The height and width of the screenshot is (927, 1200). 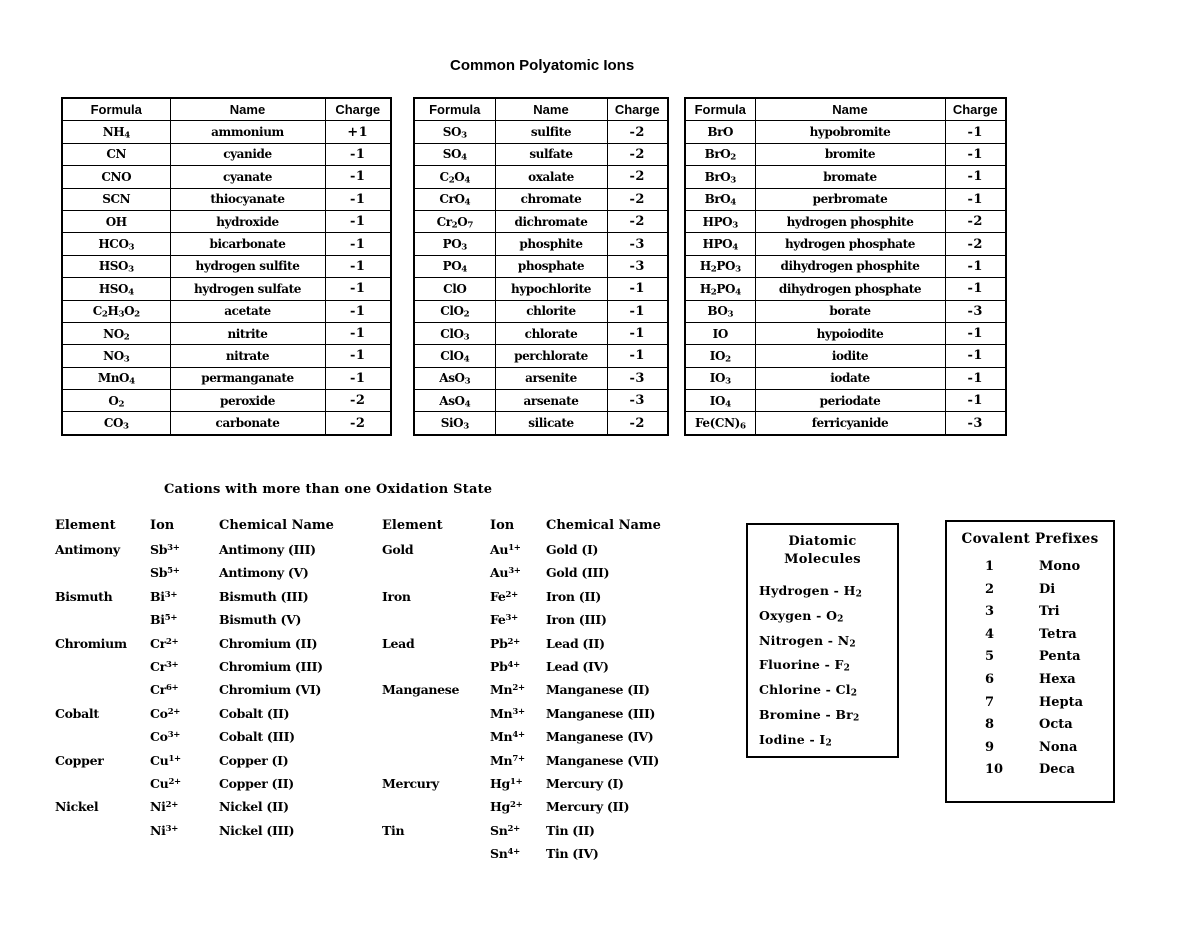 I want to click on formula-cell: AsO3, so click(x=454, y=378).